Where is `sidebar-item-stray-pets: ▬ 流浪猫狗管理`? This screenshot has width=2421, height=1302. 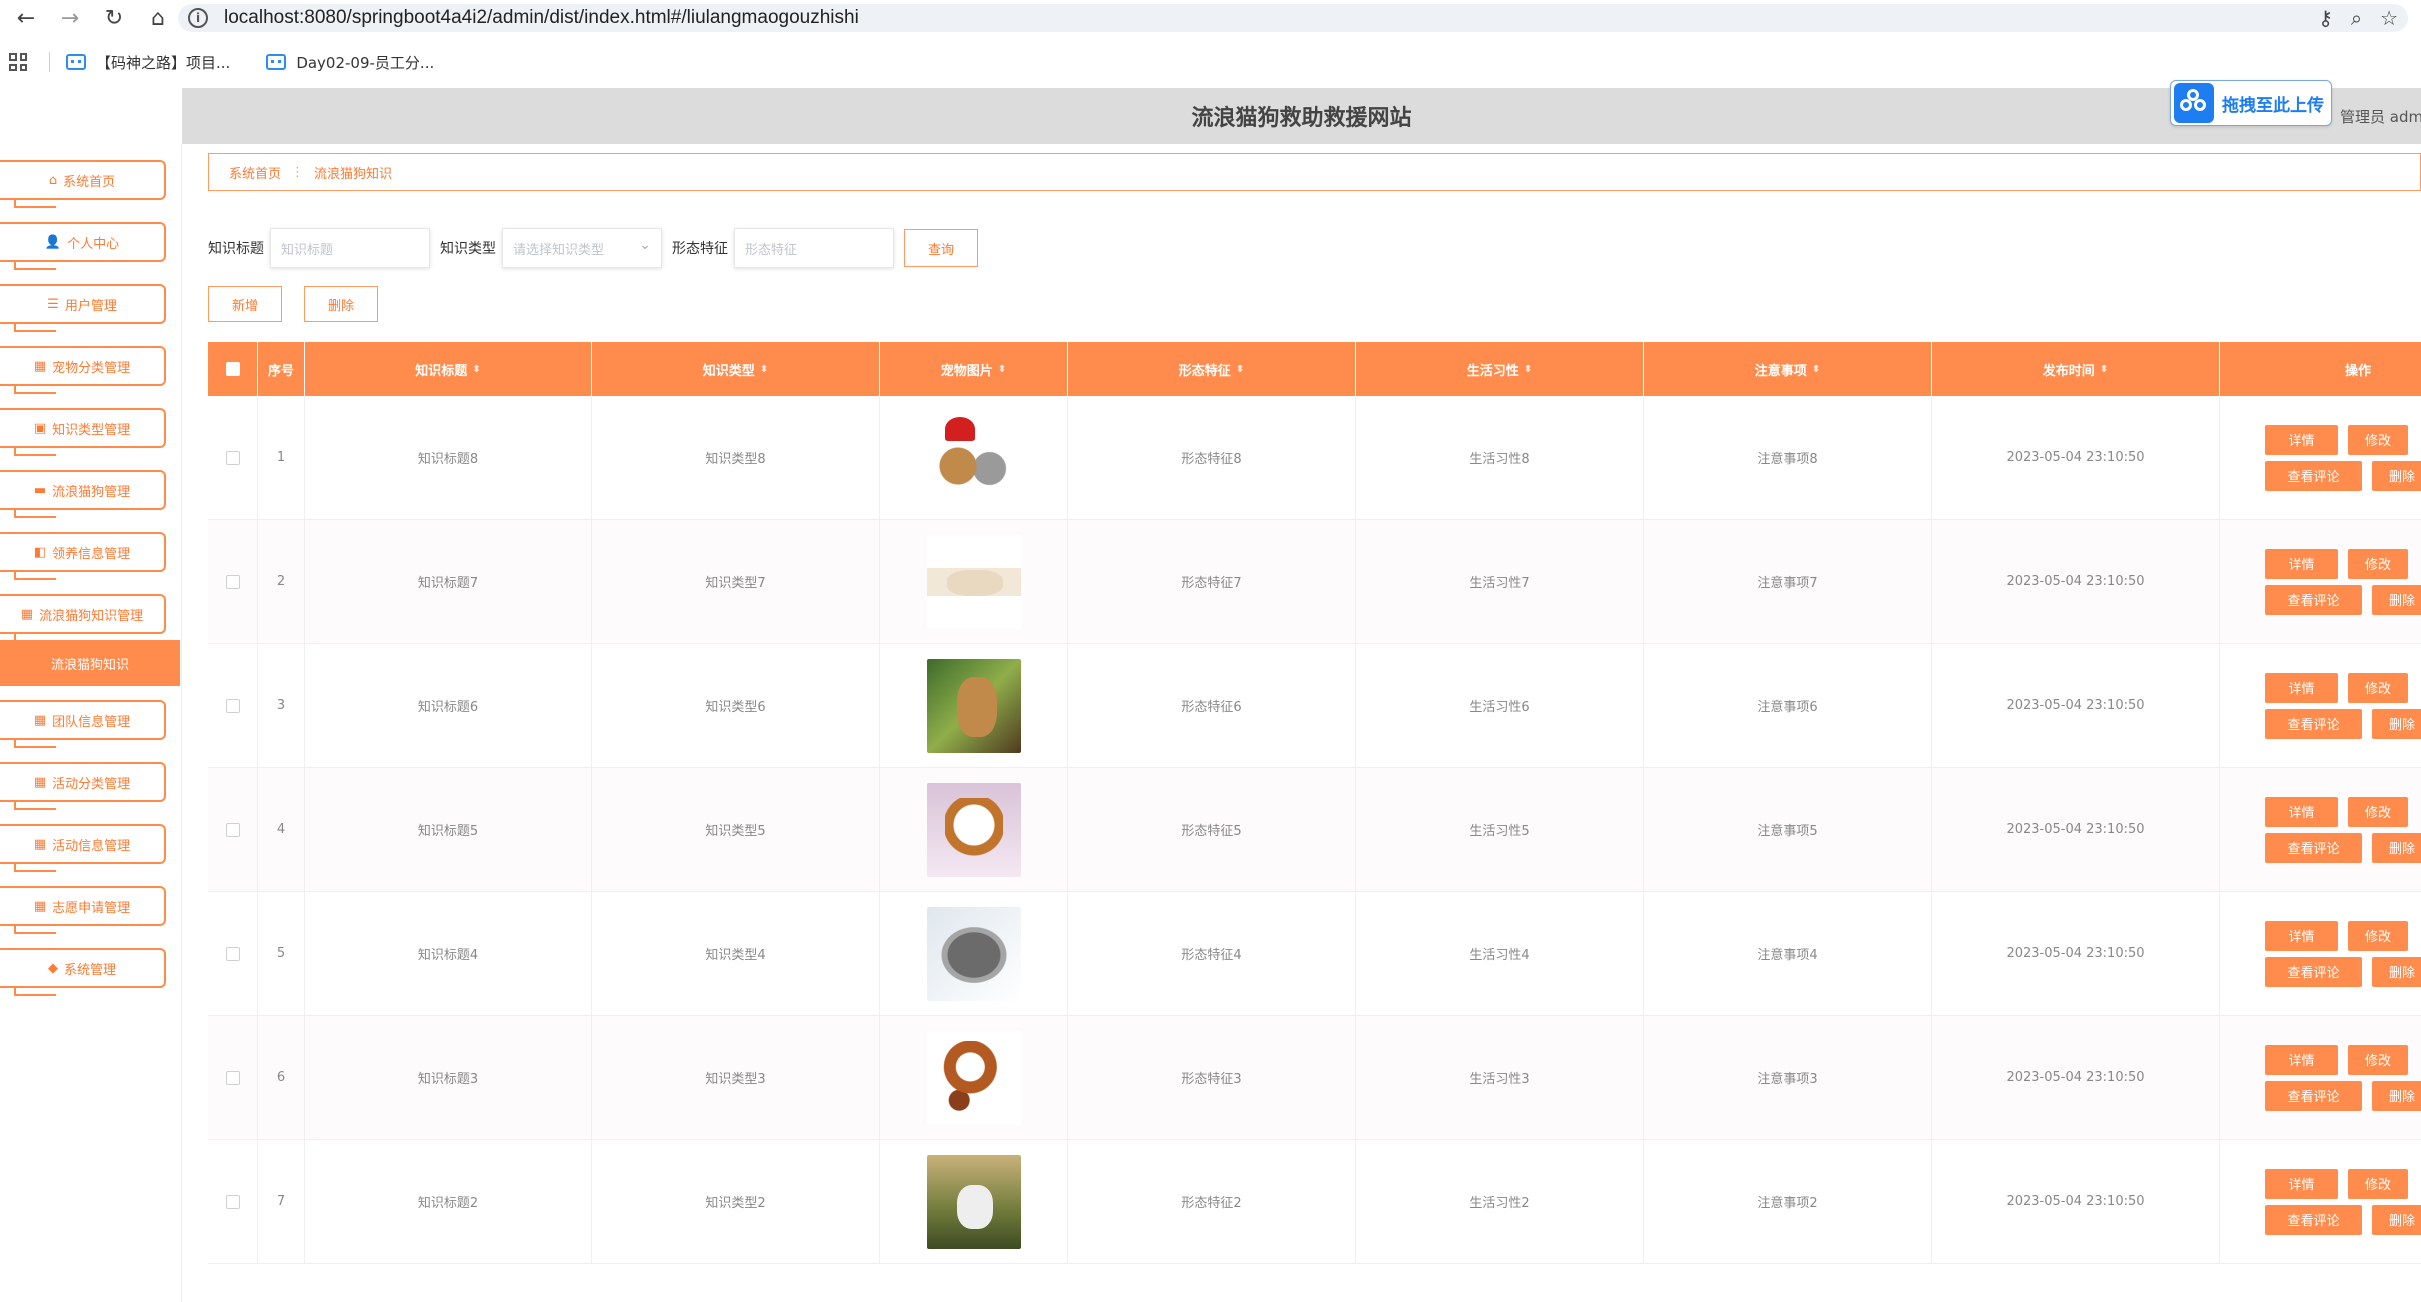
sidebar-item-stray-pets: ▬ 流浪猫狗管理 is located at coordinates (83, 494).